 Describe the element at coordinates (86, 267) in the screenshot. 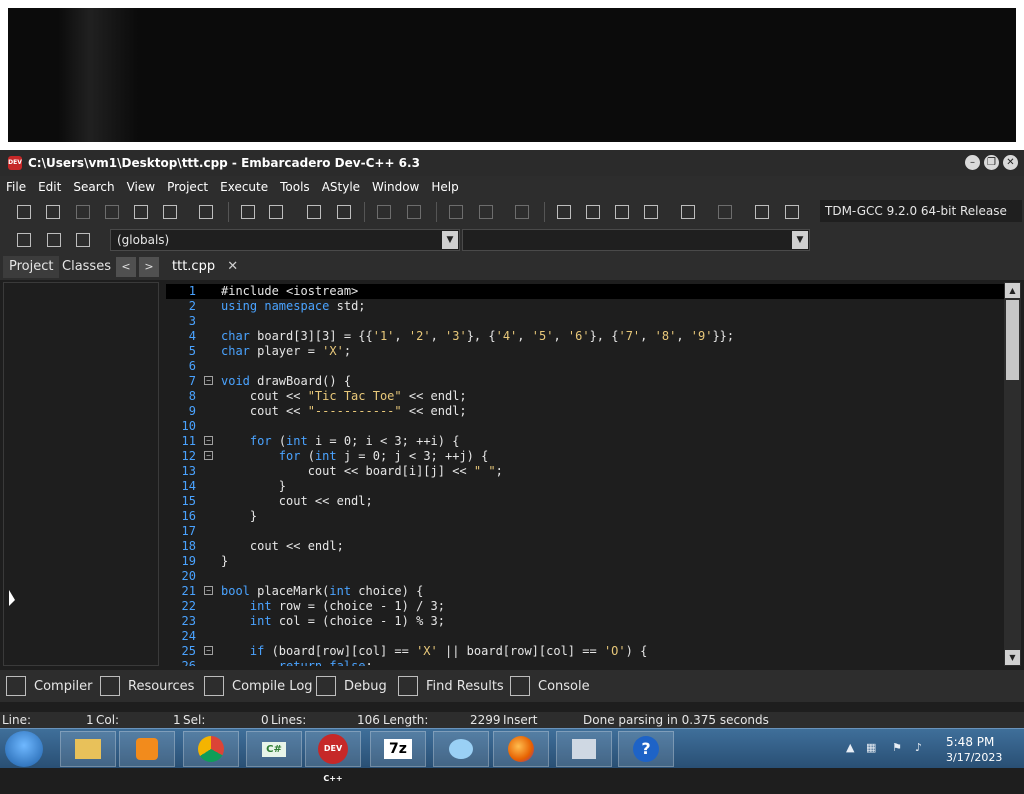

I see `tab-classes: Classes` at that location.